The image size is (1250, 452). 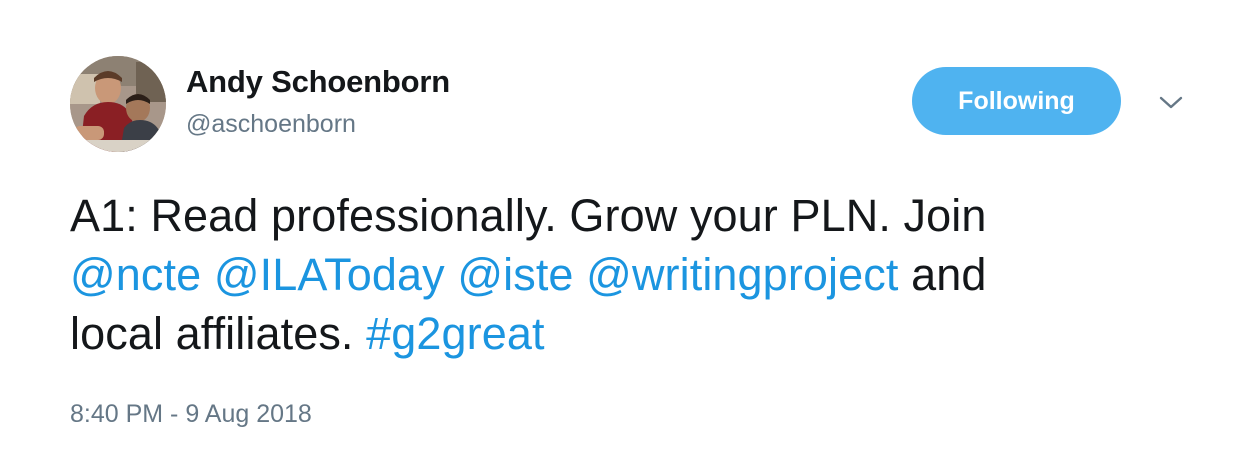 I want to click on tweet-line-2-tail: and, so click(x=949, y=274).